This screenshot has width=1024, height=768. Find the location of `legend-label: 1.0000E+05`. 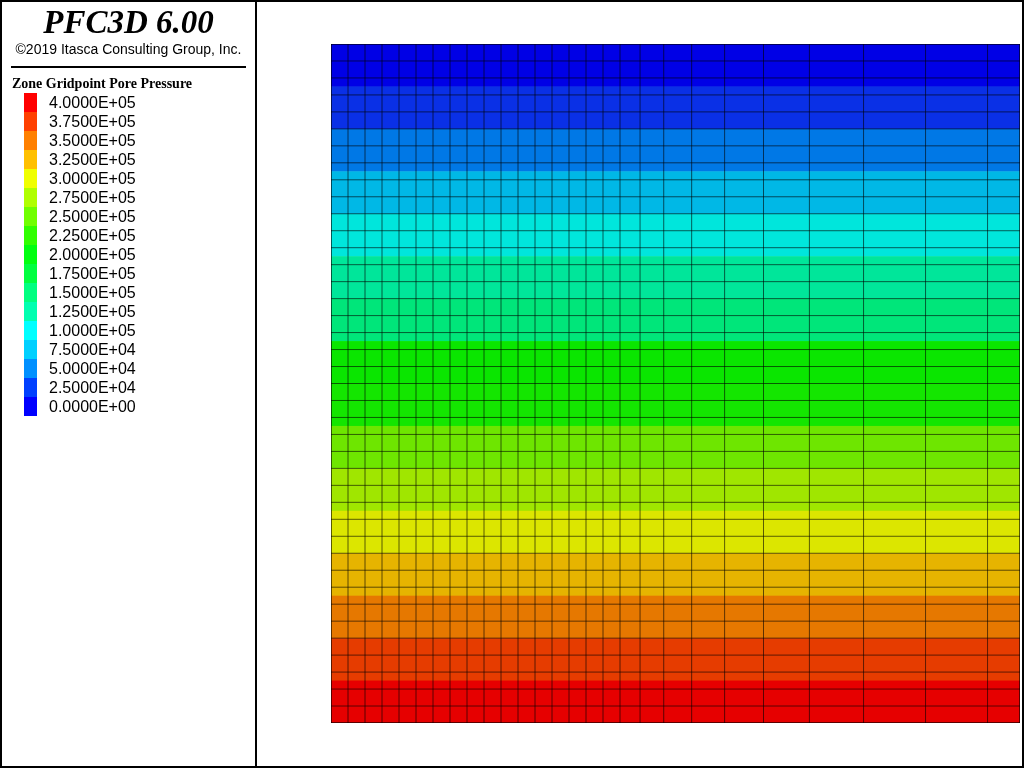

legend-label: 1.0000E+05 is located at coordinates (92, 330).